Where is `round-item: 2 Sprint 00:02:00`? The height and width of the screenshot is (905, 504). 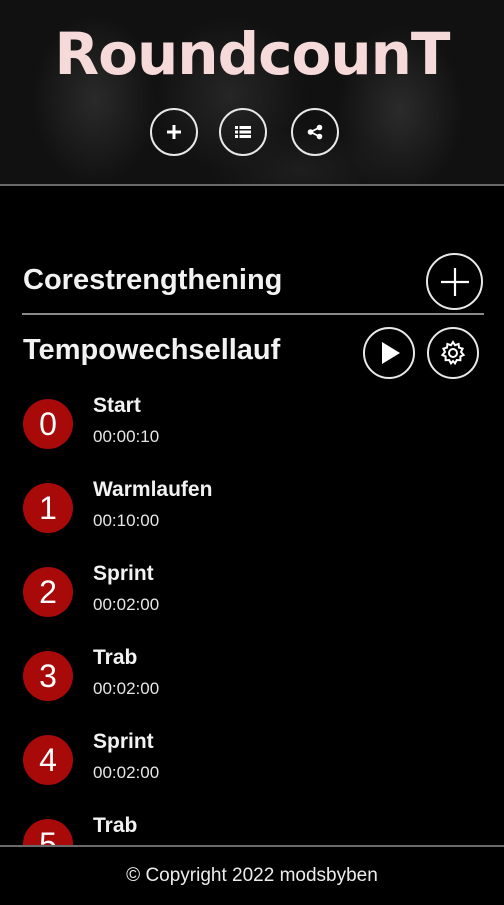 round-item: 2 Sprint 00:02:00 is located at coordinates (252, 594).